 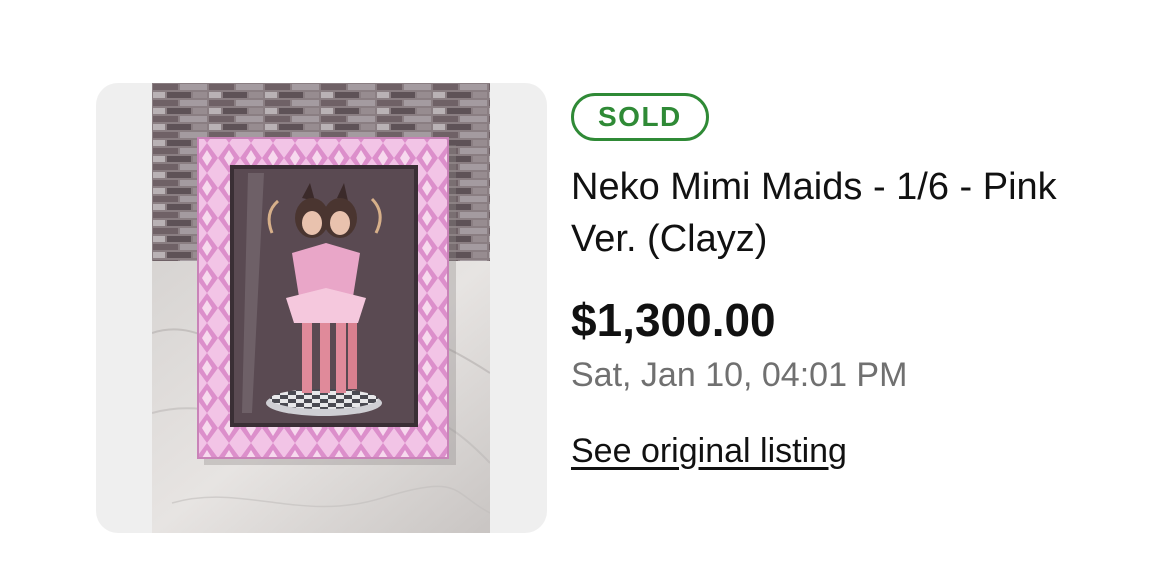 What do you see at coordinates (709, 451) in the screenshot?
I see `see-original-listing-link: See original listing` at bounding box center [709, 451].